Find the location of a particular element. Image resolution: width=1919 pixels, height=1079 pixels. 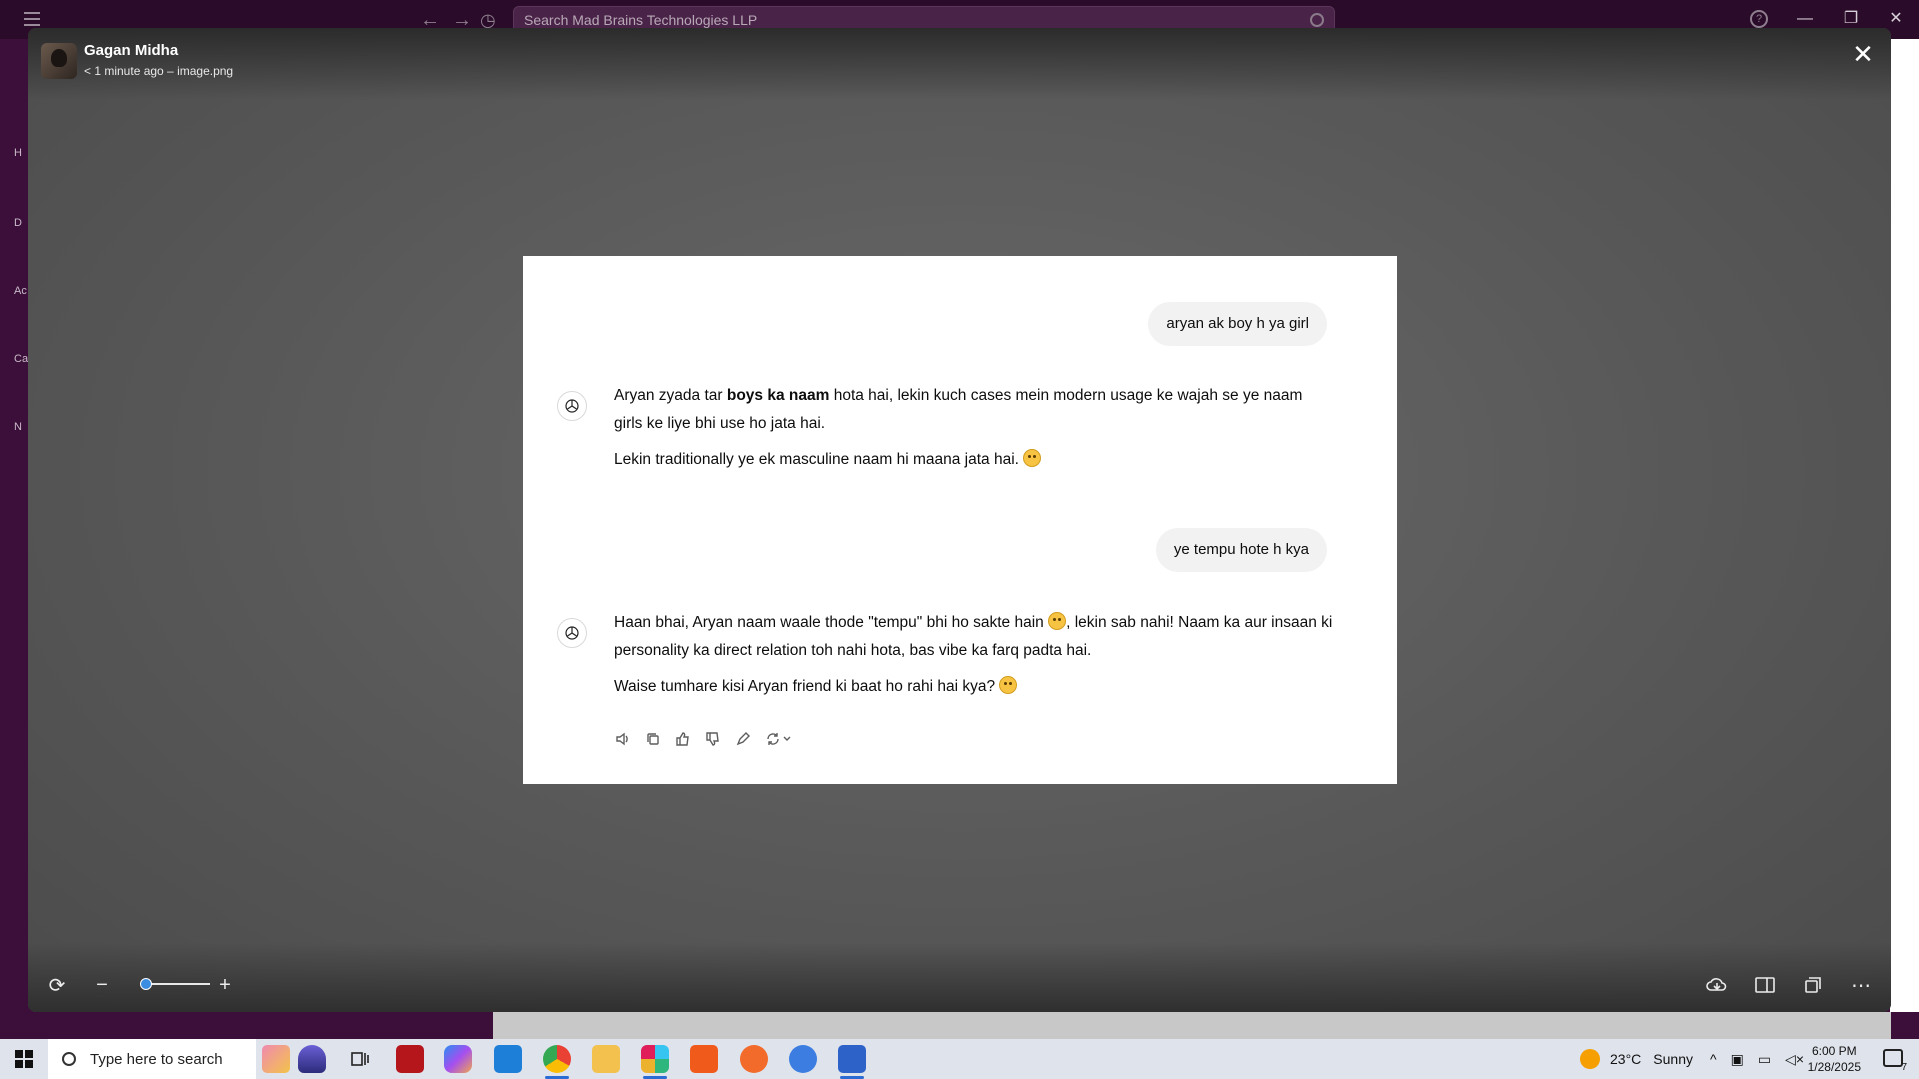

open-in-window-icon is located at coordinates (1813, 985).